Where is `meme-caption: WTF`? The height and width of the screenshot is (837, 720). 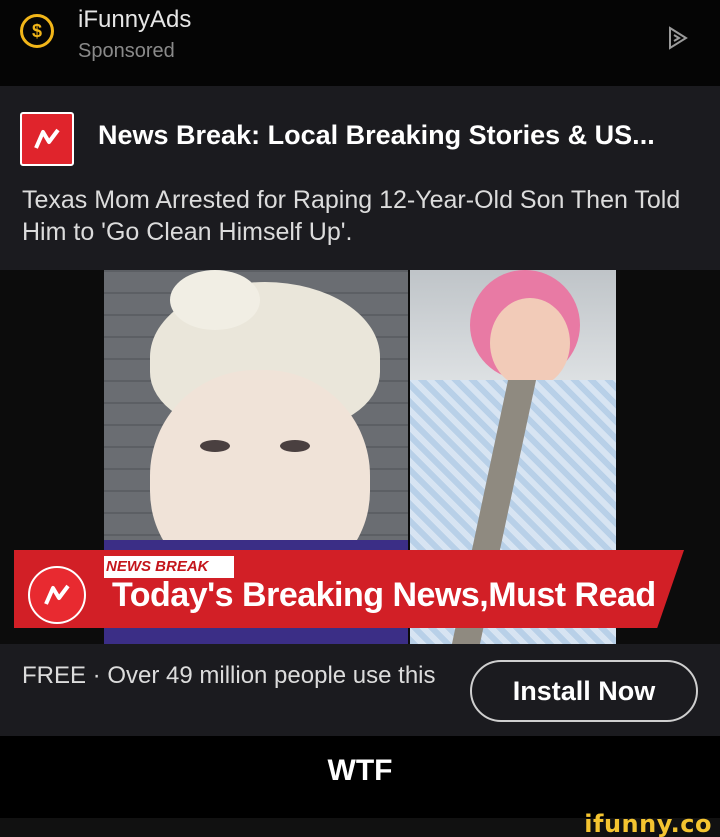 meme-caption: WTF is located at coordinates (360, 770).